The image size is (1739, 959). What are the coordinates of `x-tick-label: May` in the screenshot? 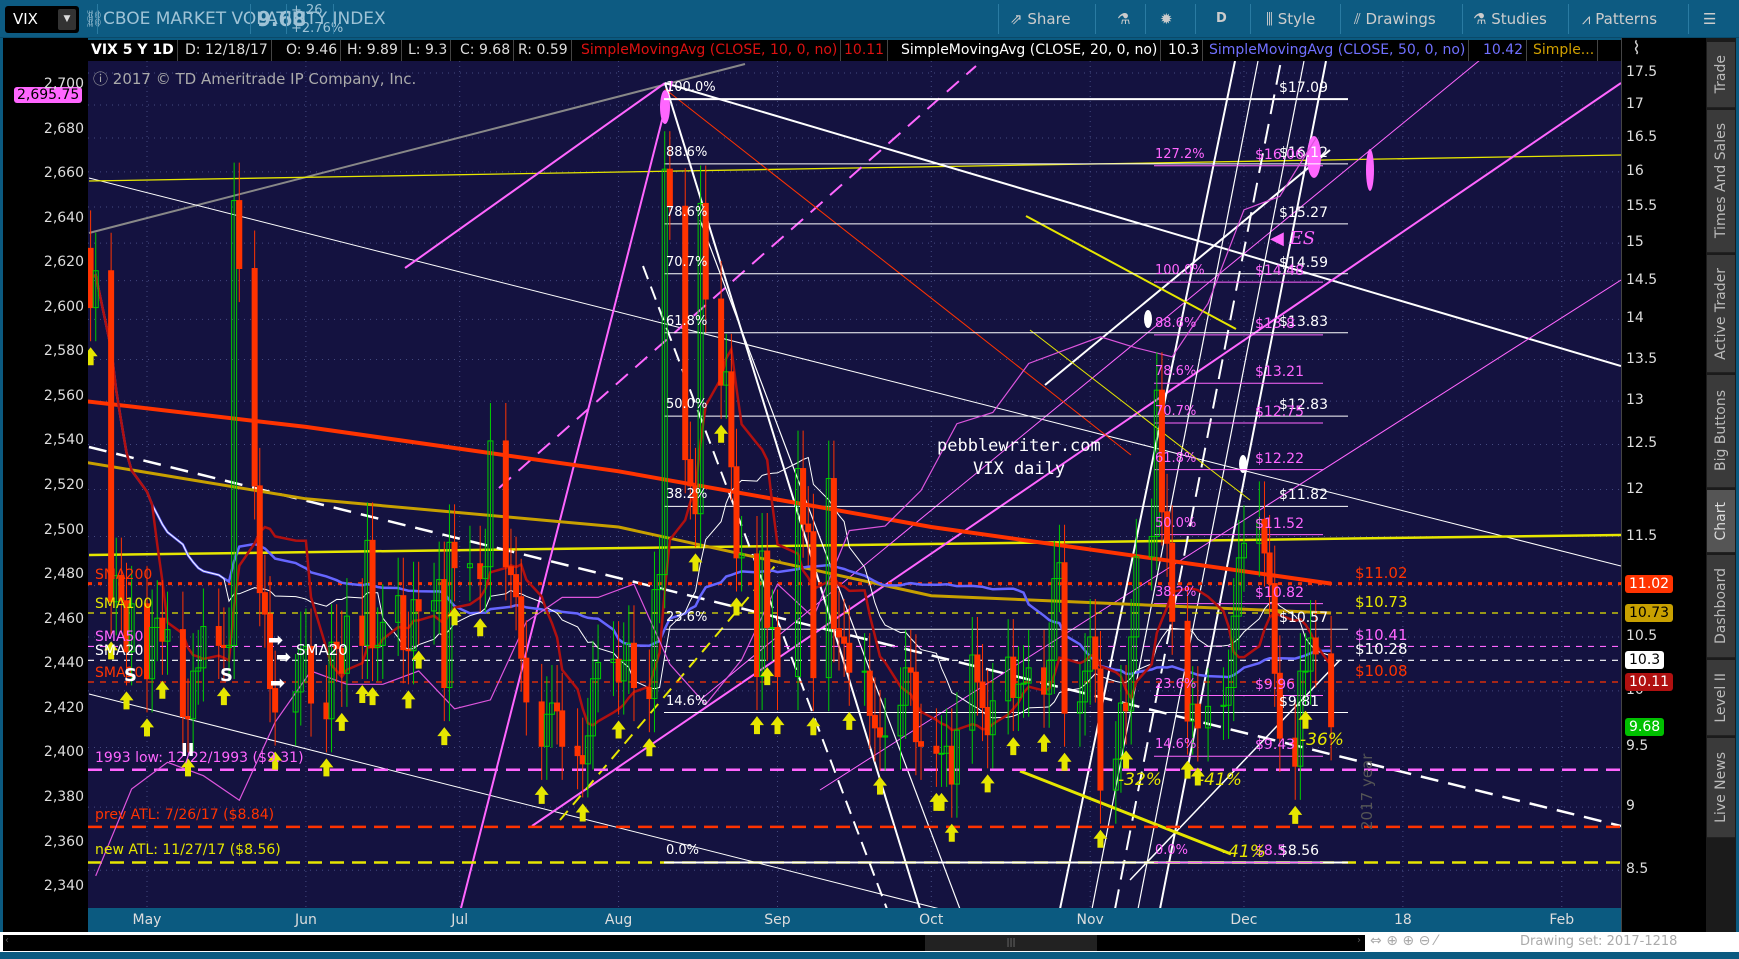 It's located at (147, 920).